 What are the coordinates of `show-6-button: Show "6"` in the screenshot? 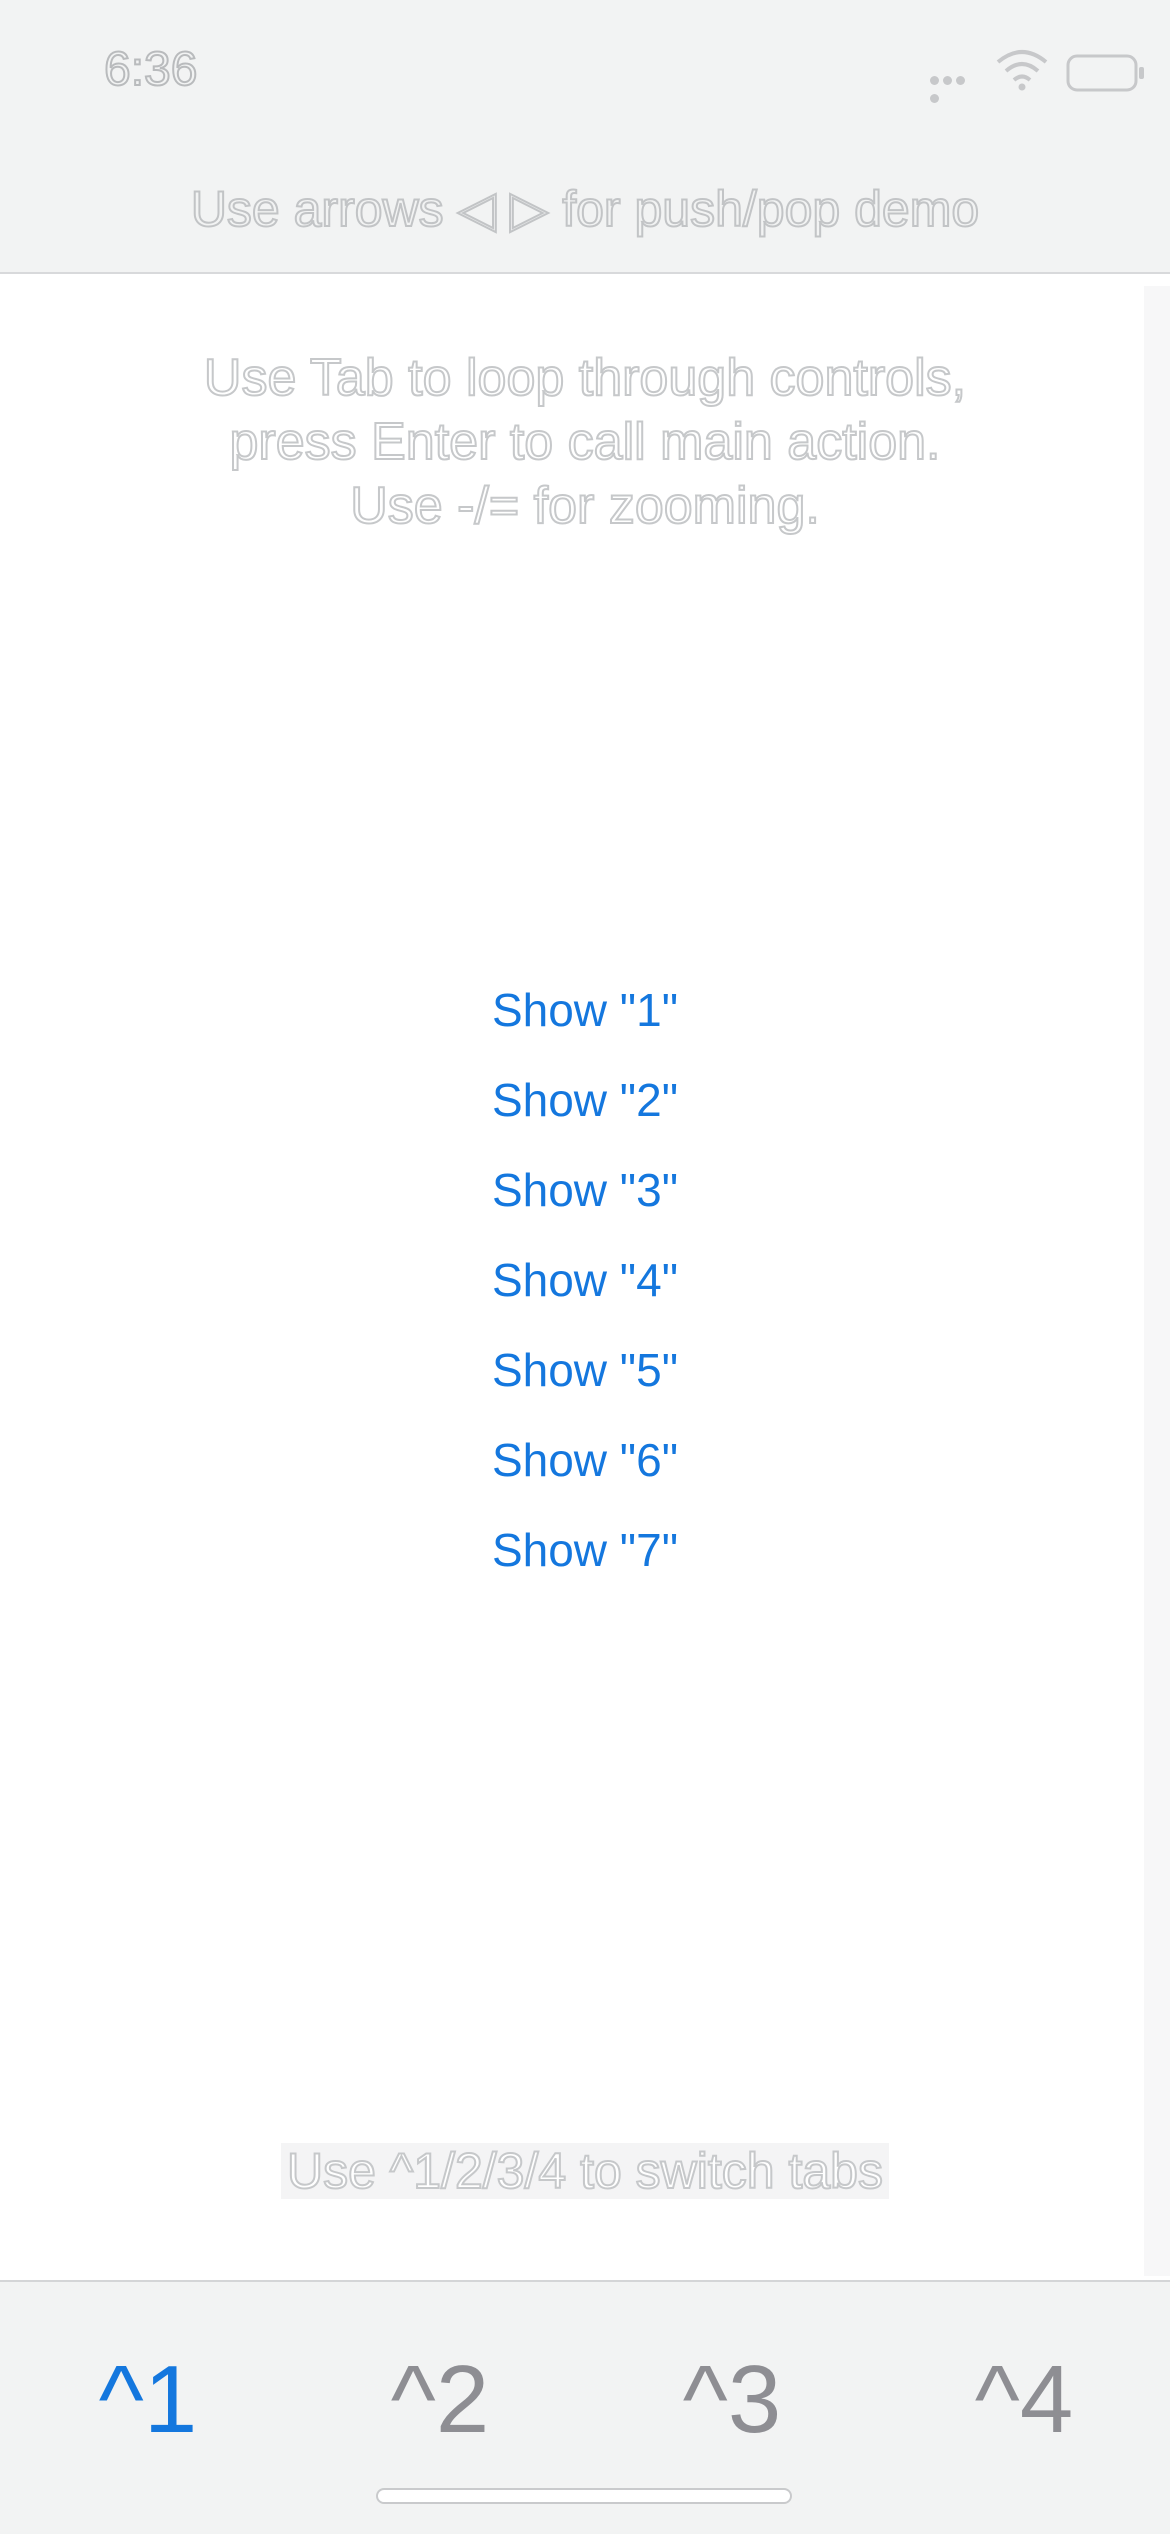 It's located at (585, 1459).